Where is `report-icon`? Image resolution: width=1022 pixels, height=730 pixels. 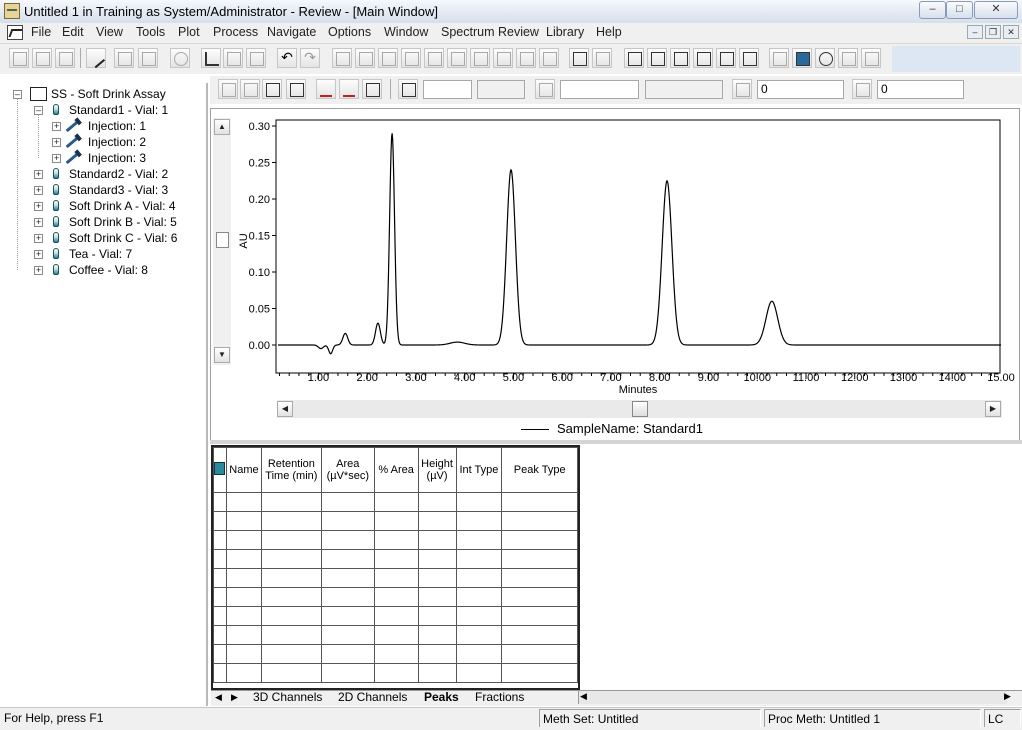 report-icon is located at coordinates (726, 58).